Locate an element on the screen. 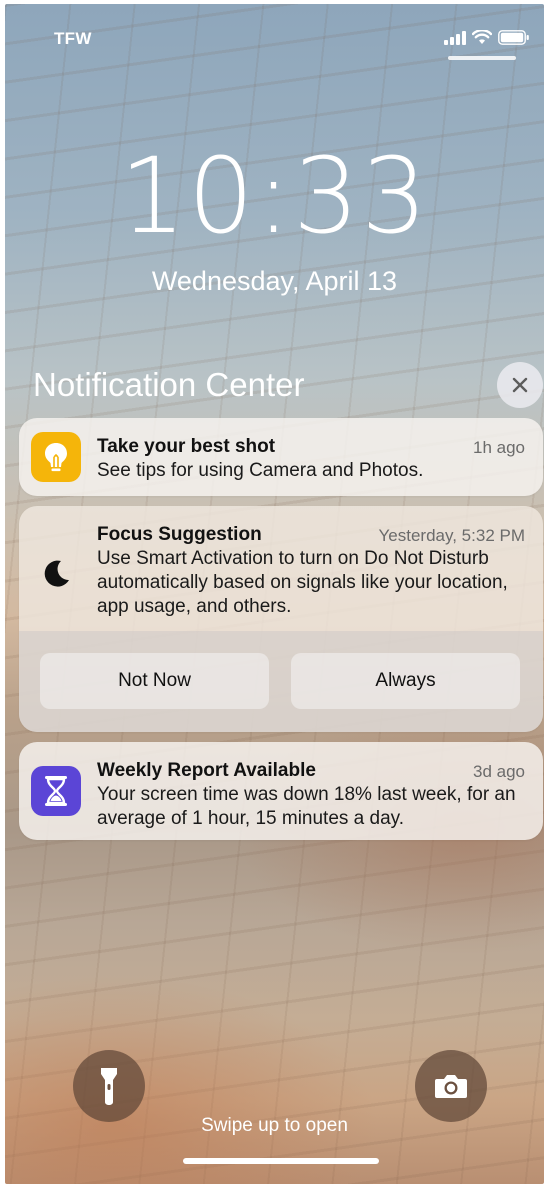 Image resolution: width=549 pixels, height=1188 pixels. notification-title: Weekly Report Available is located at coordinates (206, 770).